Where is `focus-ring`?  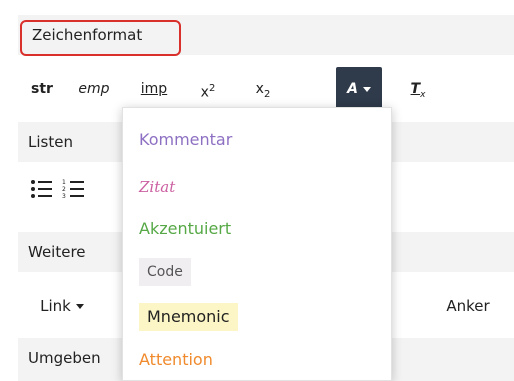 focus-ring is located at coordinates (100, 38).